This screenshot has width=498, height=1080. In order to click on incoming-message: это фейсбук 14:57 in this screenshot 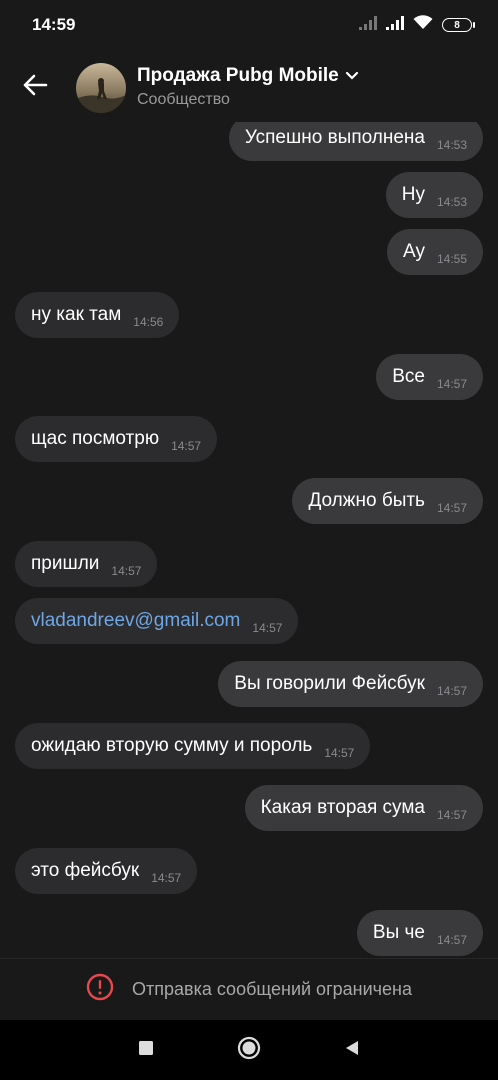, I will do `click(106, 871)`.